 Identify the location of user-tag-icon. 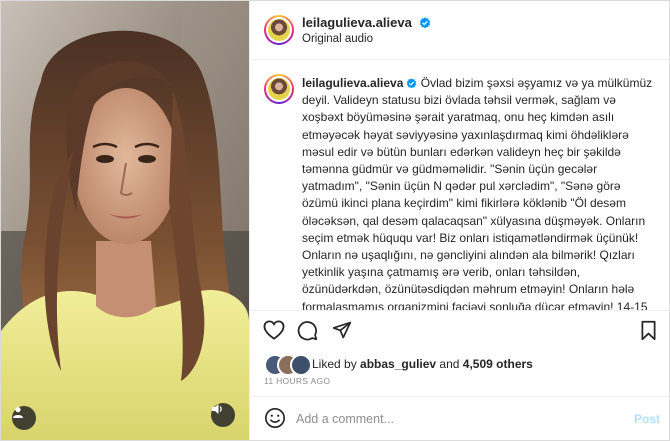
(18, 412).